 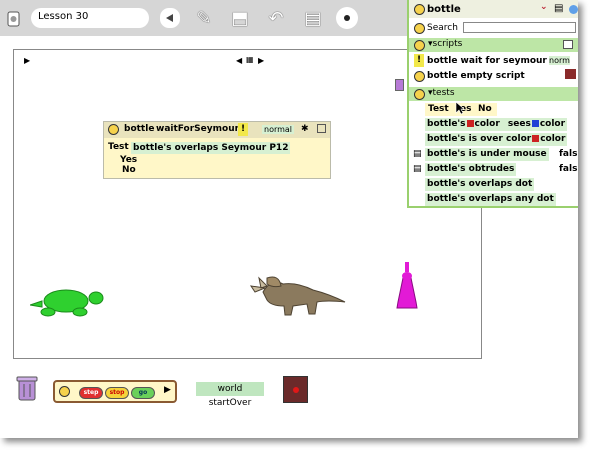 What do you see at coordinates (487, 61) in the screenshot?
I see `script-row-label: bottle wait for seymour` at bounding box center [487, 61].